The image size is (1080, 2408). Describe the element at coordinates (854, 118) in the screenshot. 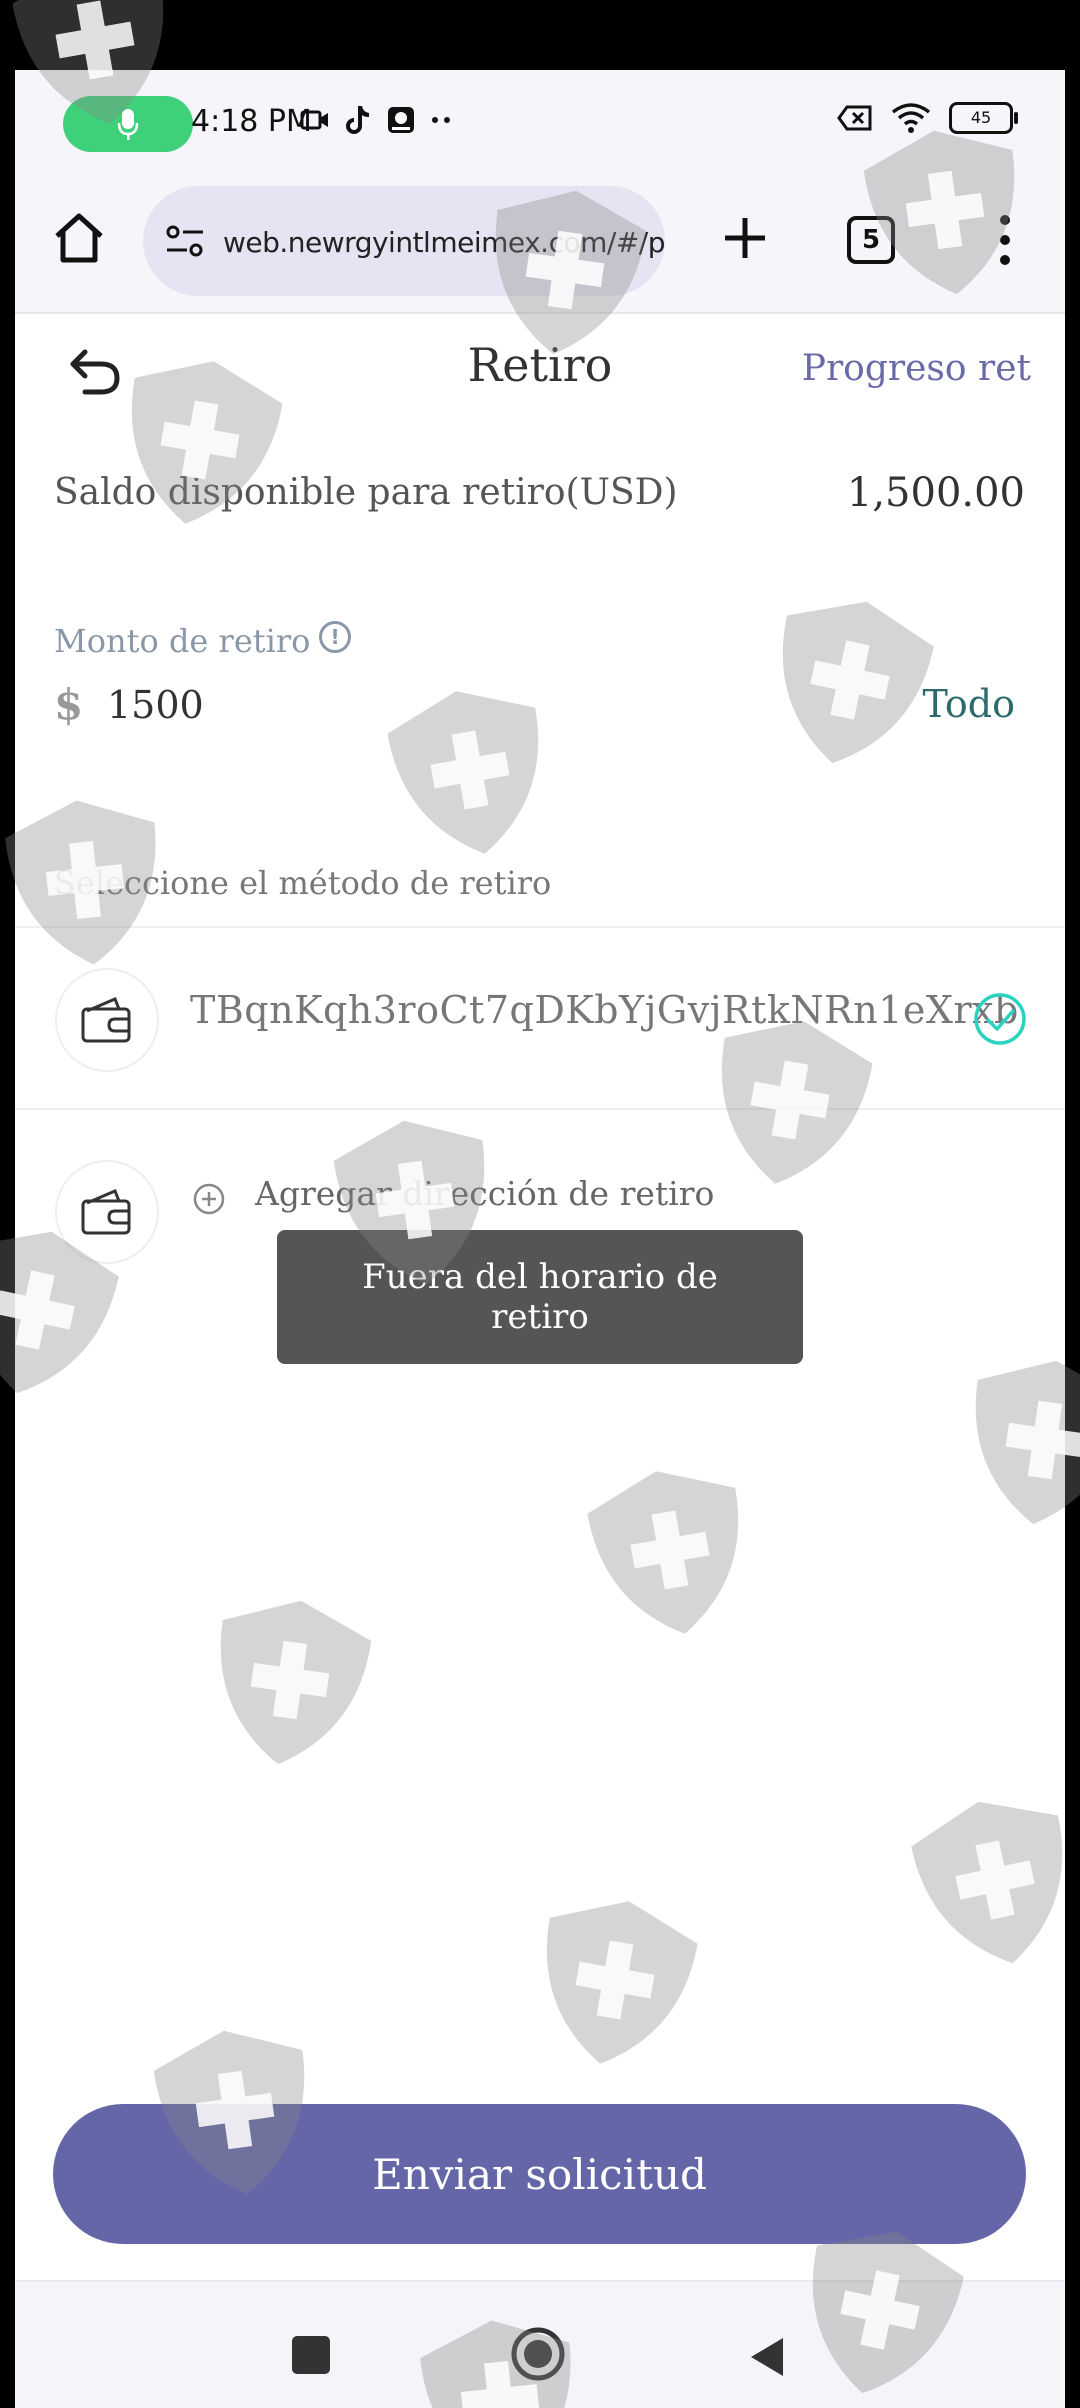

I see `no-sim-icon` at that location.